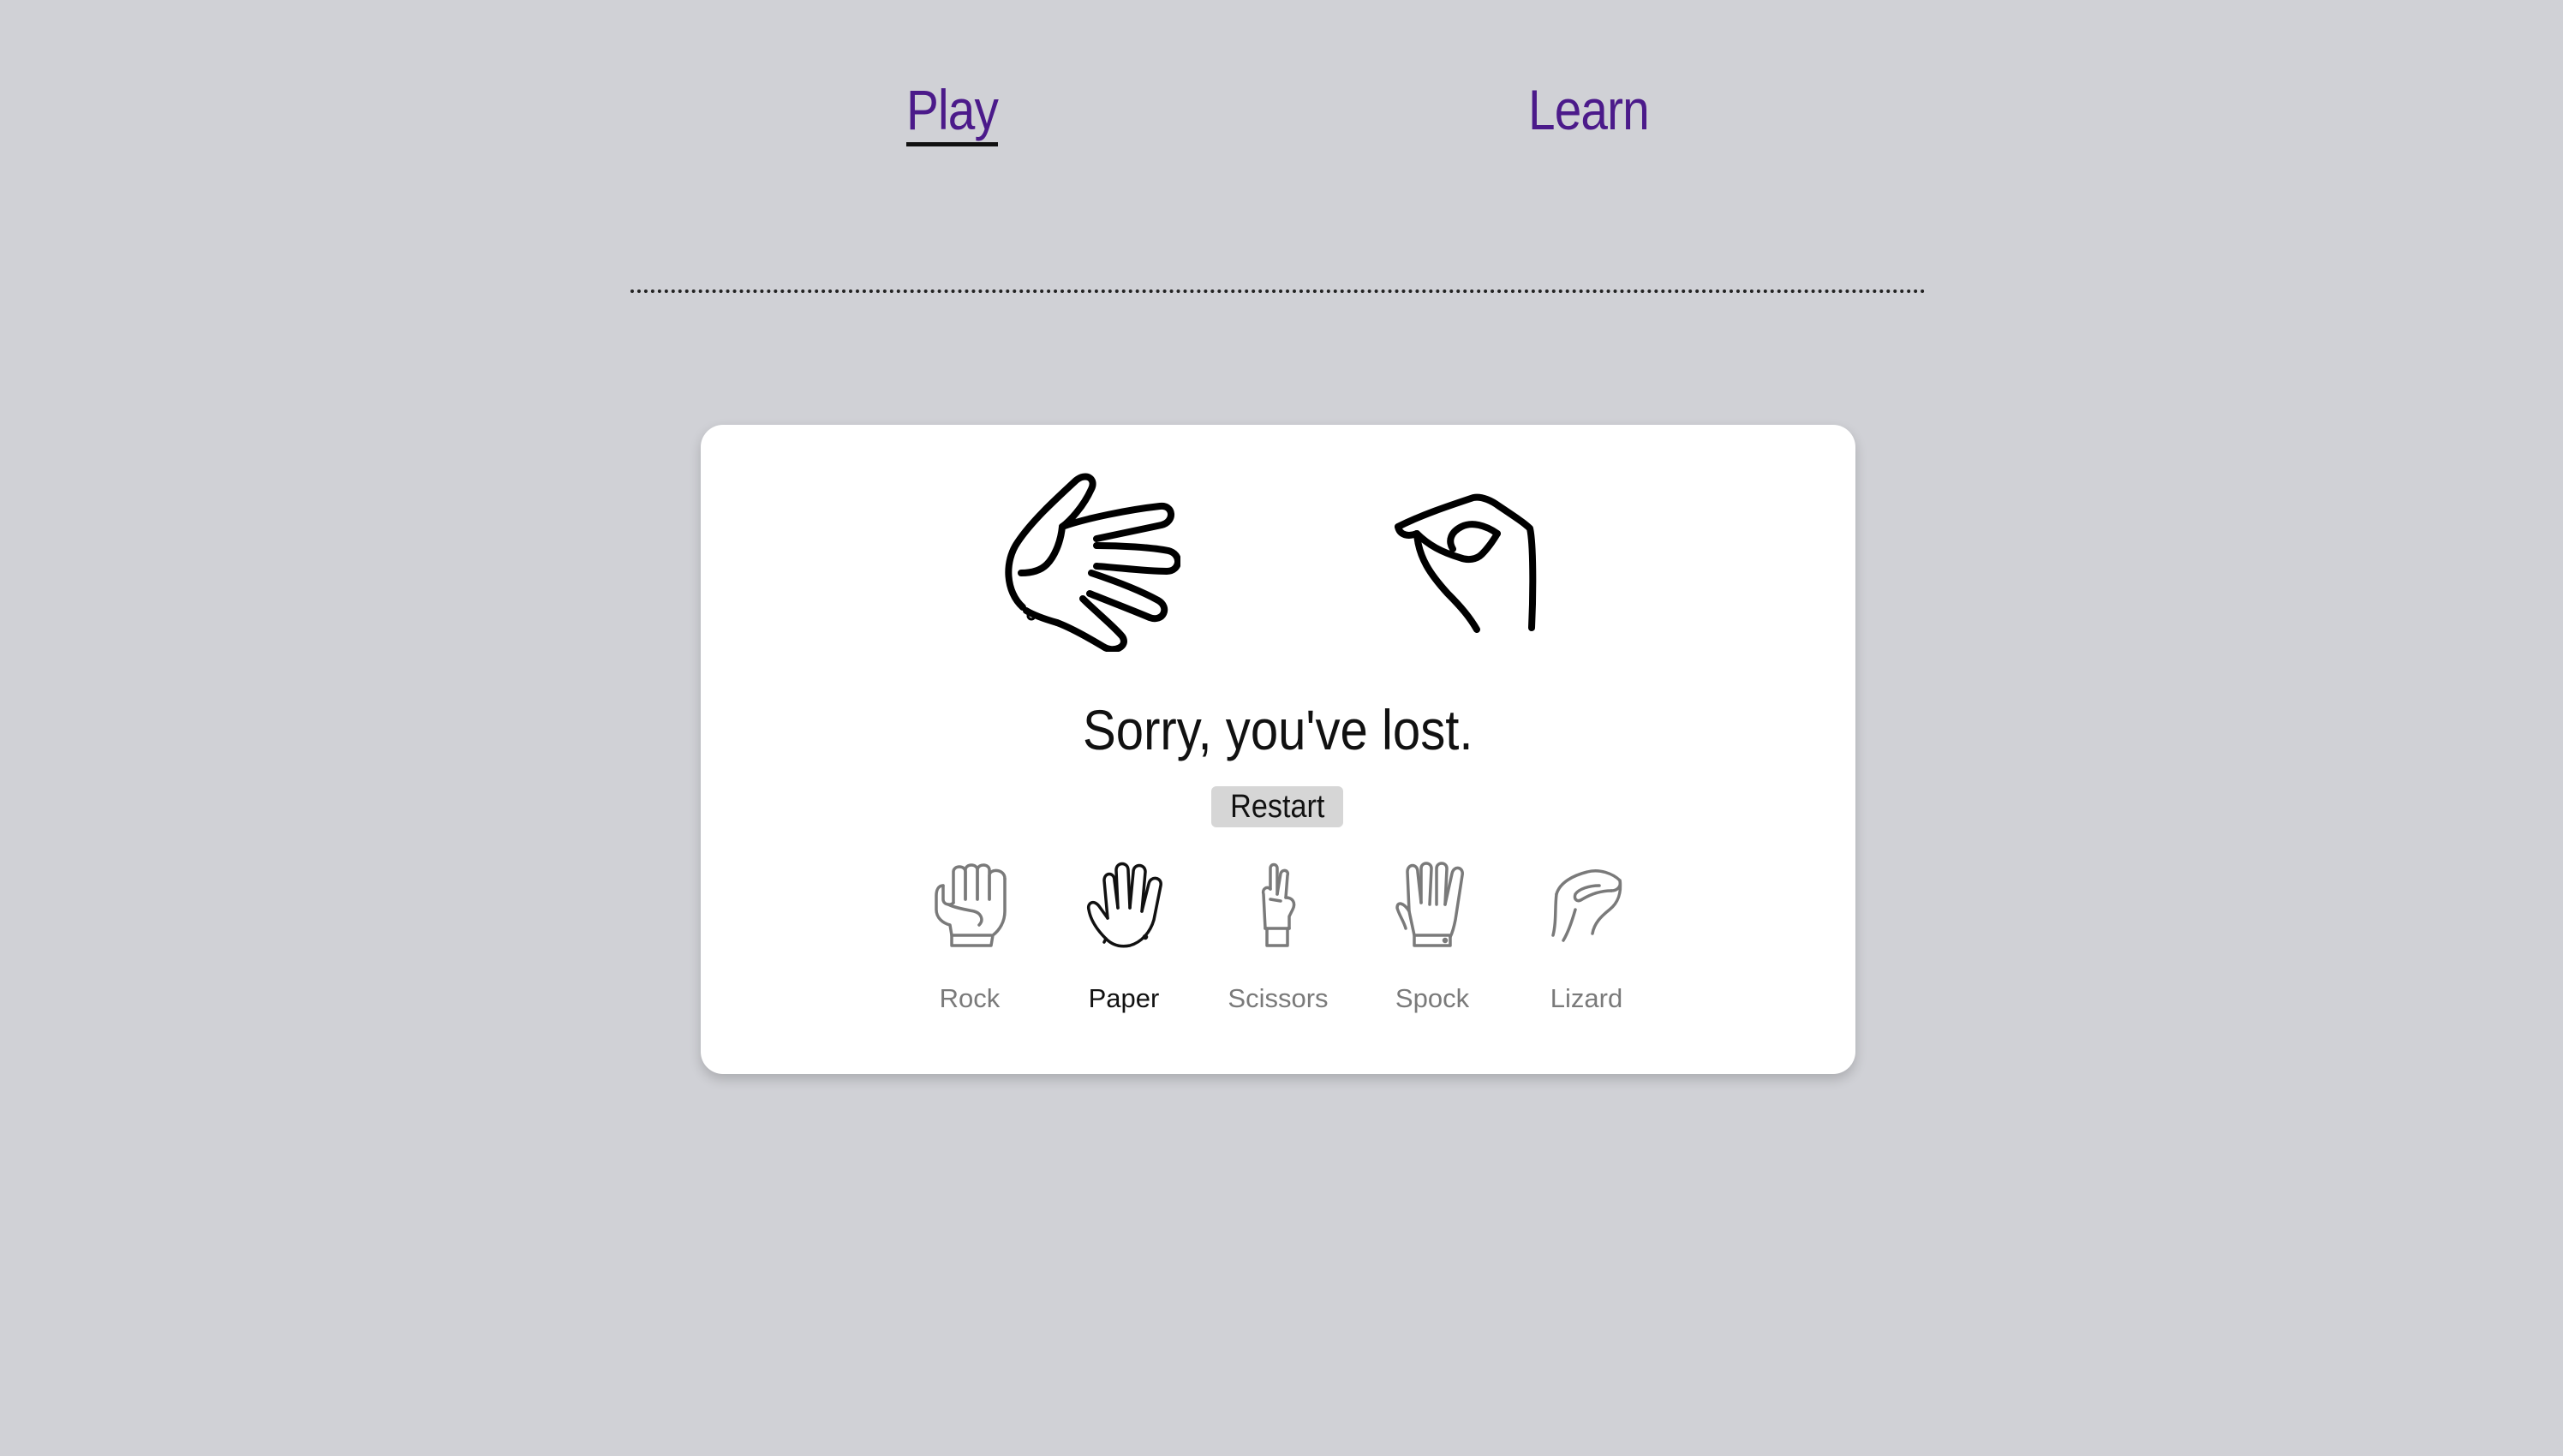 This screenshot has width=2563, height=1456. What do you see at coordinates (1589, 109) in the screenshot?
I see `nav-link-learn: Learn` at bounding box center [1589, 109].